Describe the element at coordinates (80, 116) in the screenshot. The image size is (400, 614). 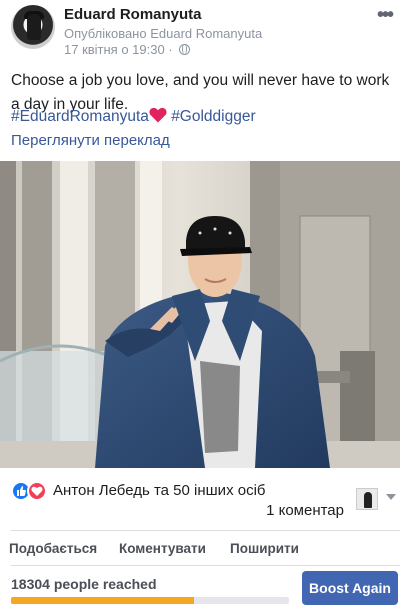
I see `hashtag-eduardromanyuta: #EduardRomanyuta` at that location.